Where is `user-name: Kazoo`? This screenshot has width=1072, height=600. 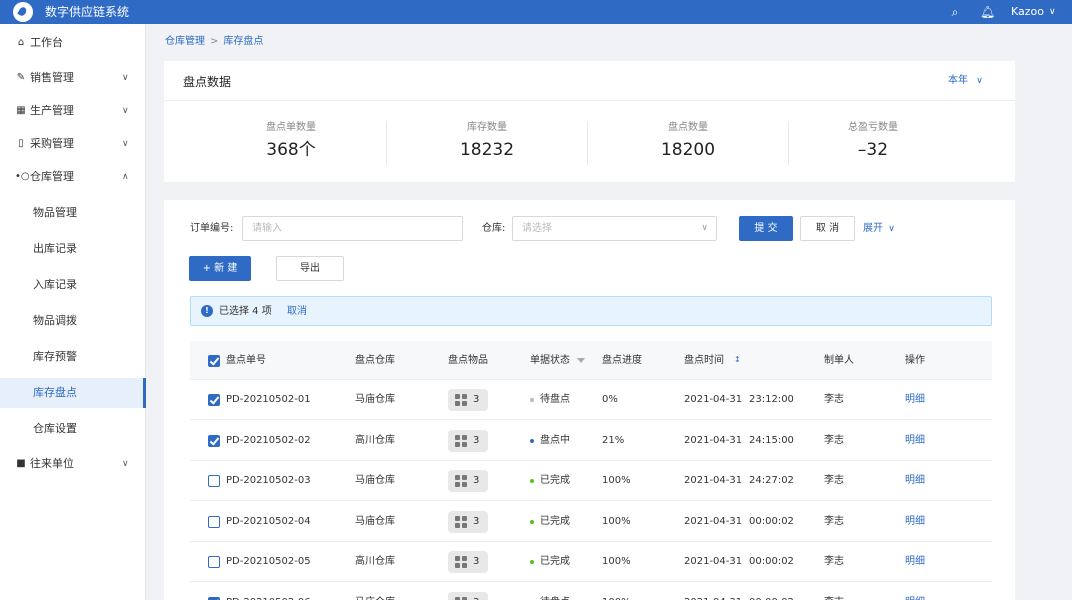 user-name: Kazoo is located at coordinates (1027, 12).